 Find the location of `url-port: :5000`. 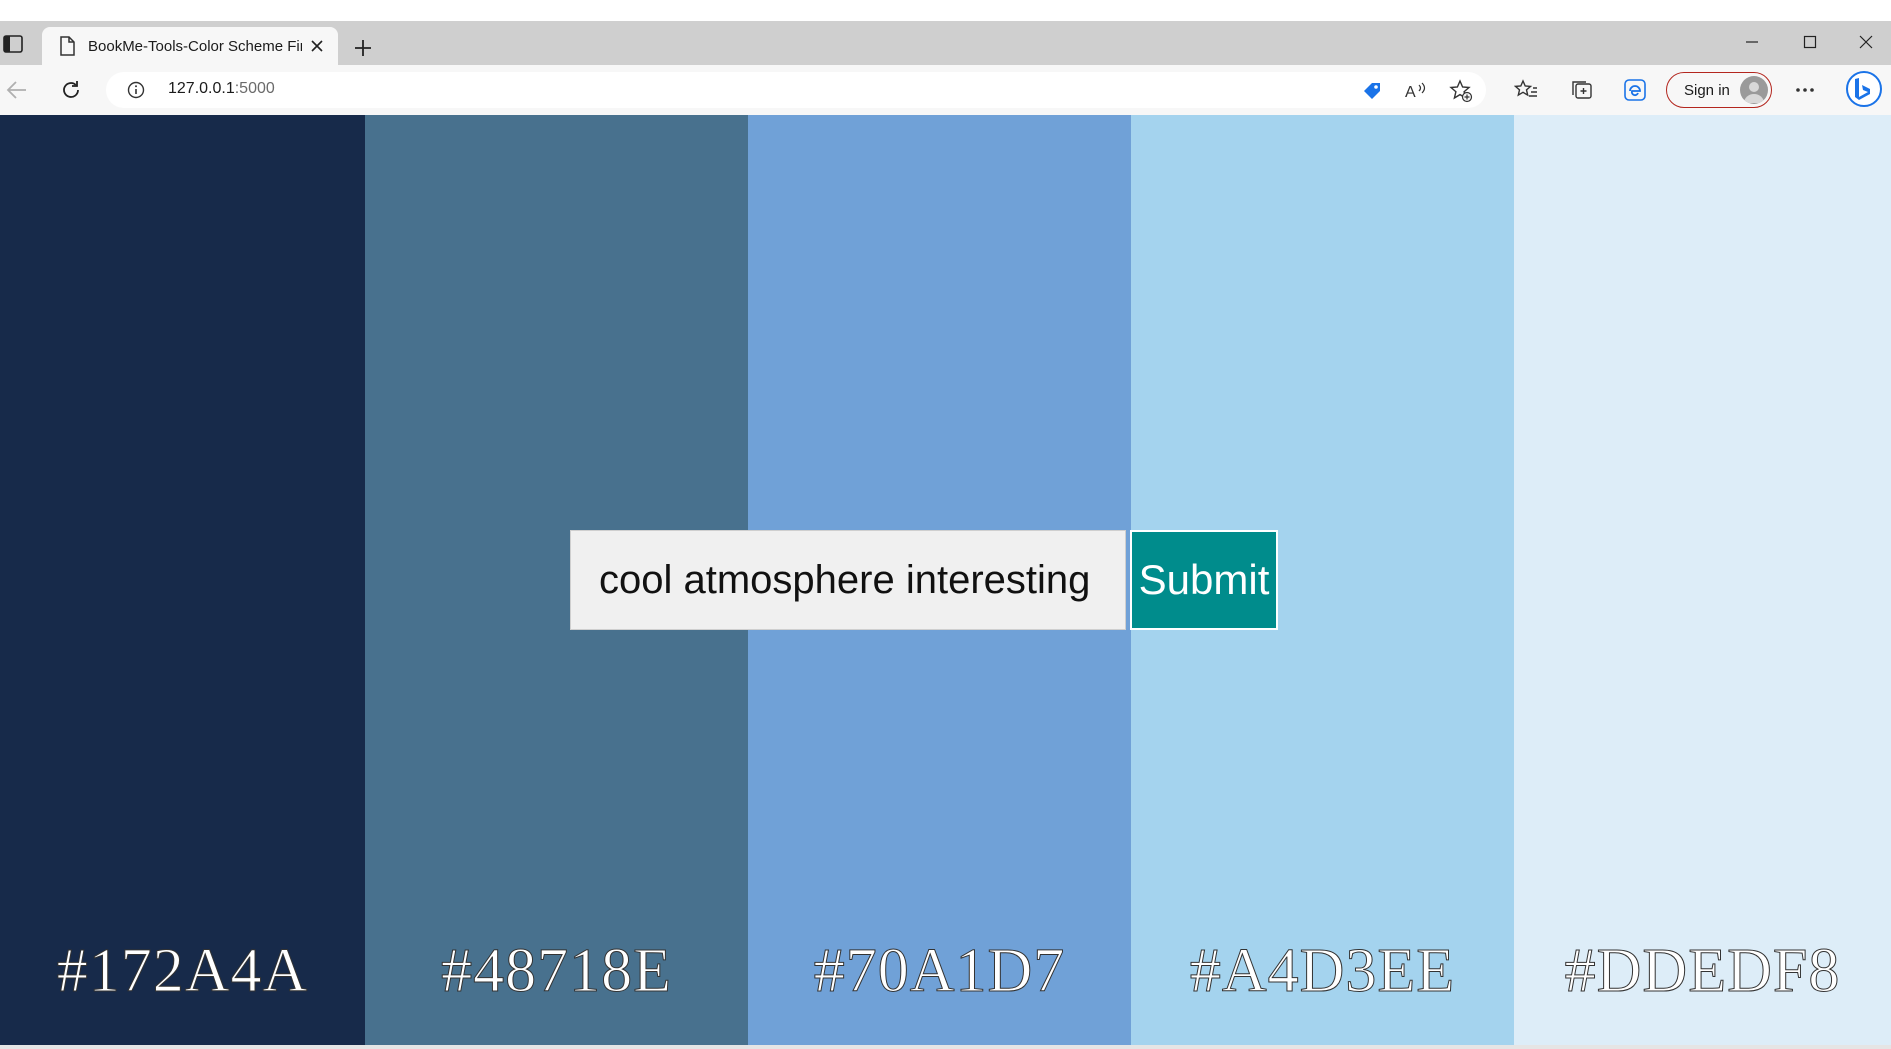

url-port: :5000 is located at coordinates (254, 88).